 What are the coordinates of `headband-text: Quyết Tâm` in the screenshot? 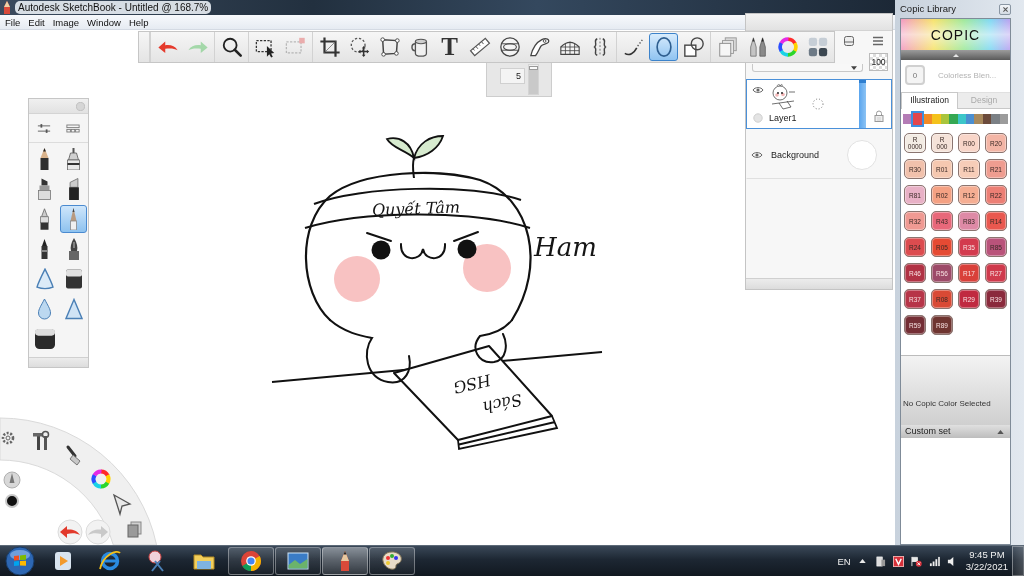 It's located at (416, 208).